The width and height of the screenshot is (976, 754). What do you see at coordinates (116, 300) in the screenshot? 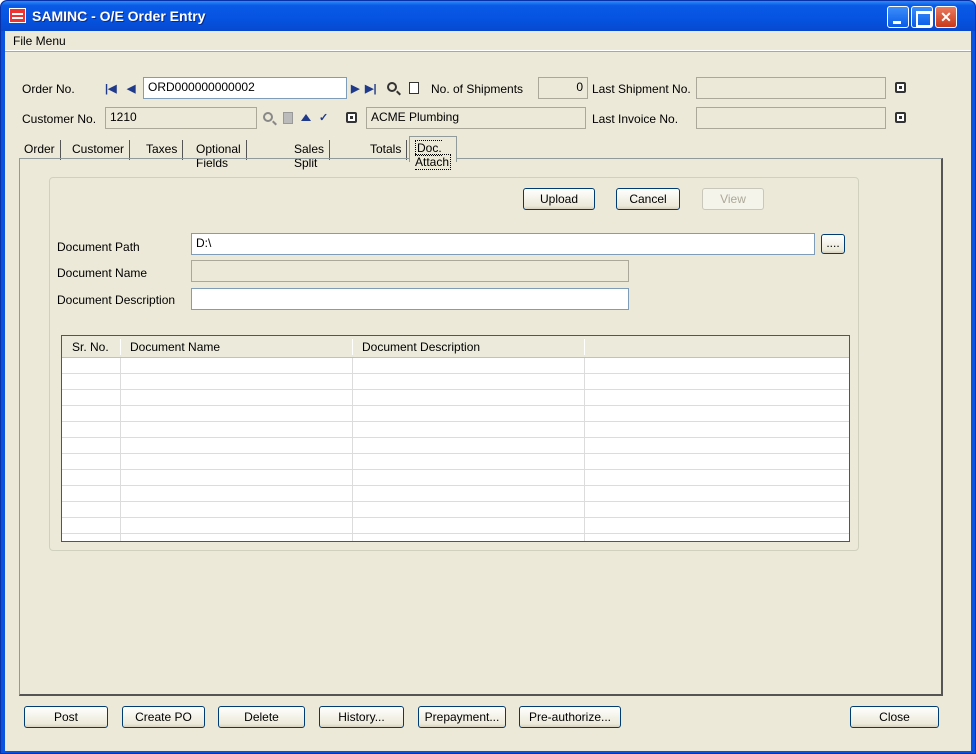
I see `document-description-label: Document Description` at bounding box center [116, 300].